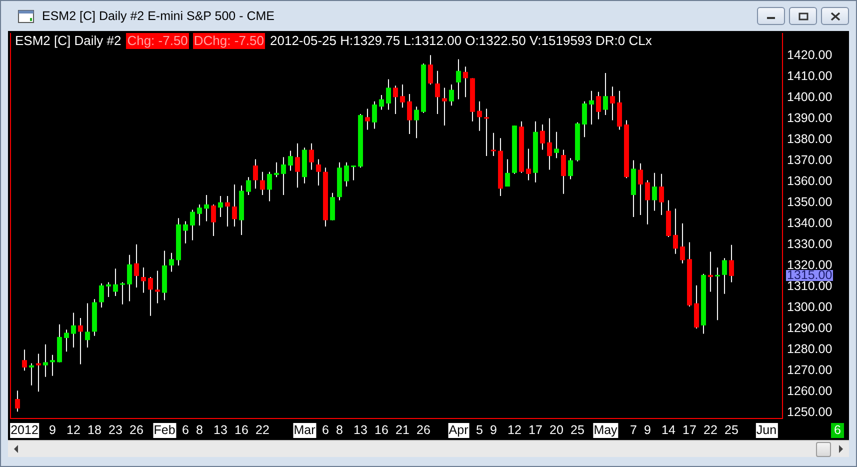 This screenshot has width=857, height=467. I want to click on date-label: 5, so click(479, 430).